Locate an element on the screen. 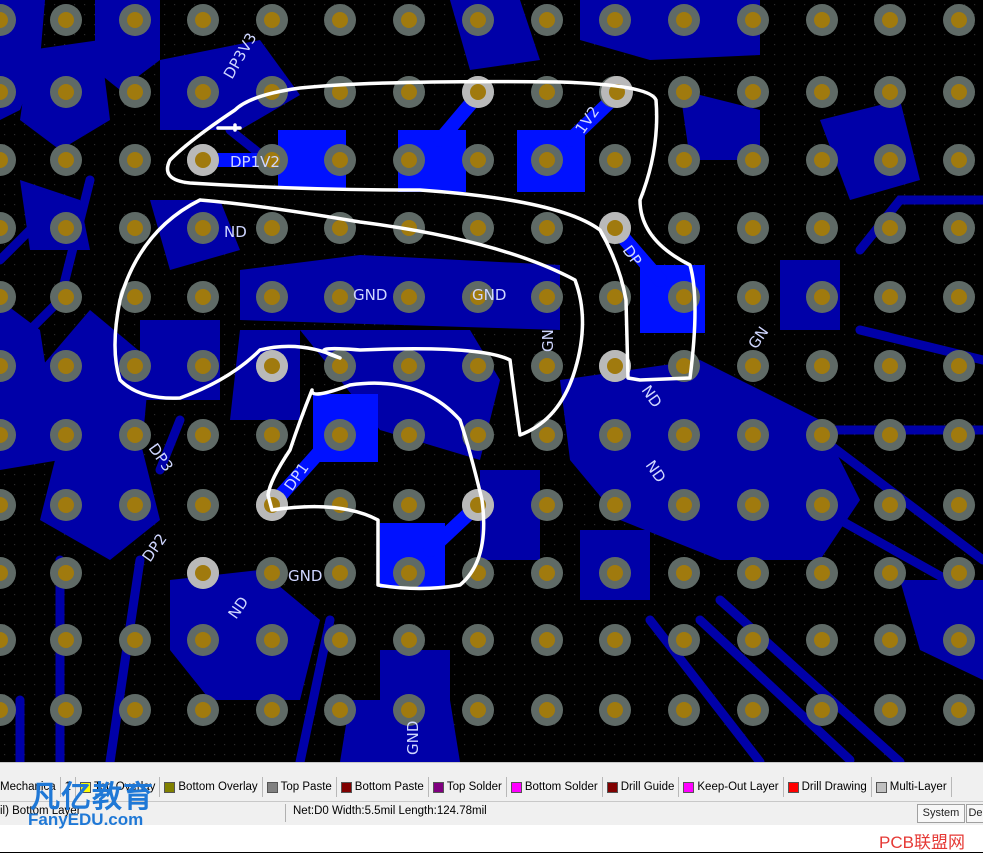 This screenshot has width=983, height=853. layer-tab: Drill Guide is located at coordinates (641, 787).